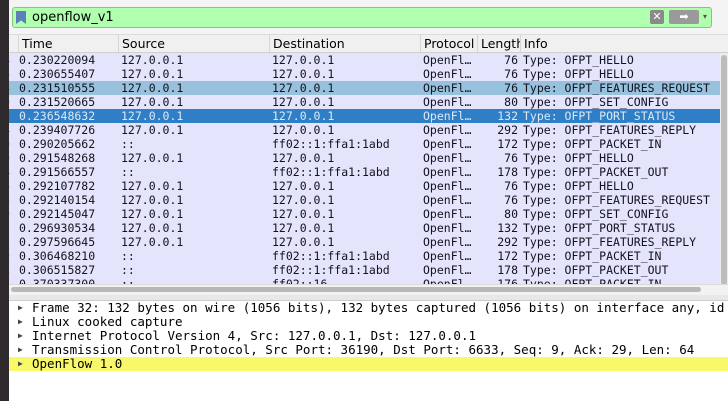  Describe the element at coordinates (368, 322) in the screenshot. I see `detail-tree-item: ▶ Linux cooked capture` at that location.